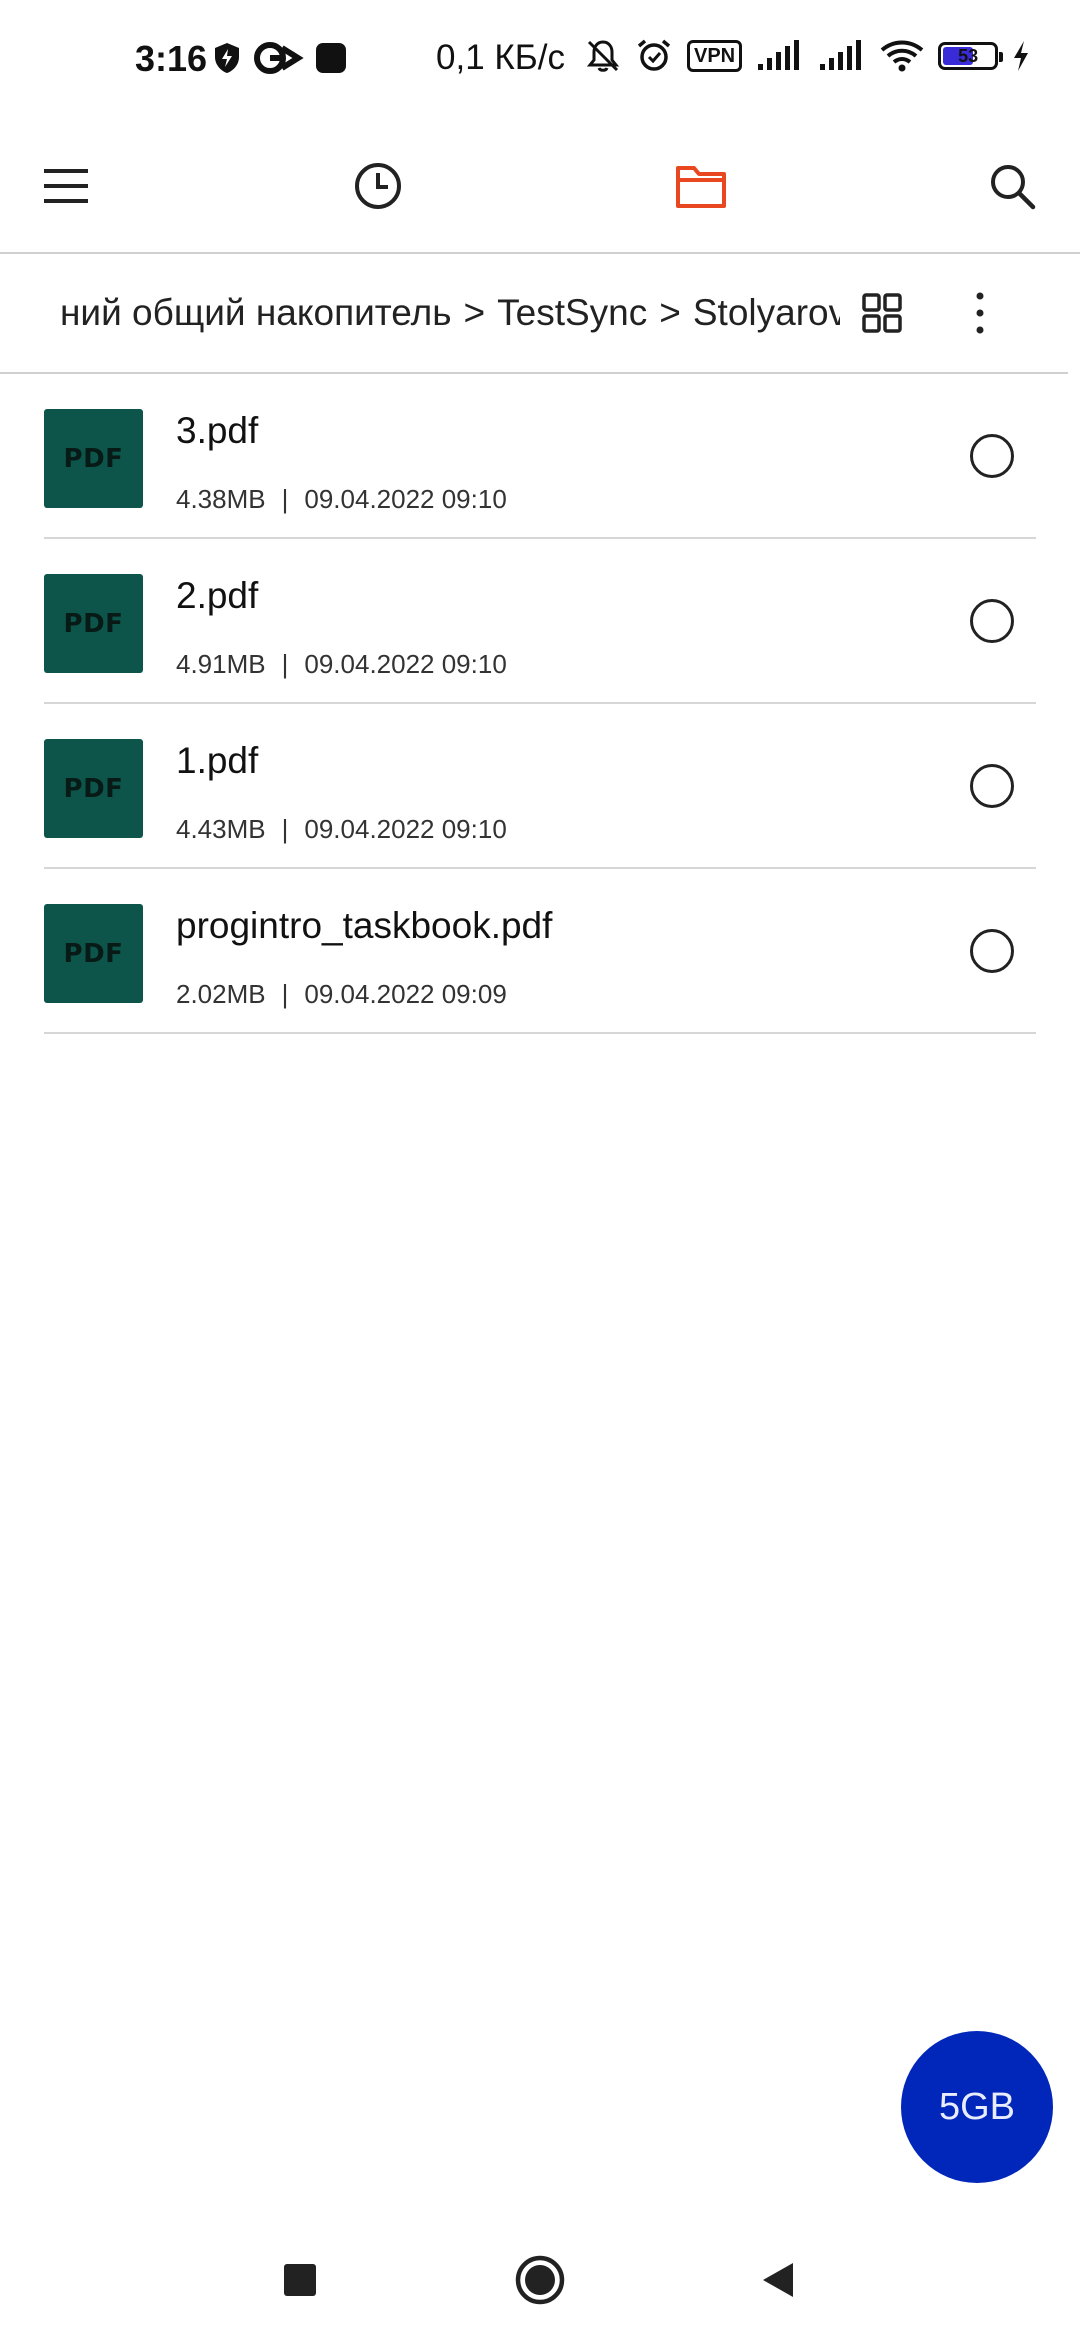 This screenshot has height=2340, width=1080. I want to click on file-name: progintro_taskbook.pdf, so click(364, 925).